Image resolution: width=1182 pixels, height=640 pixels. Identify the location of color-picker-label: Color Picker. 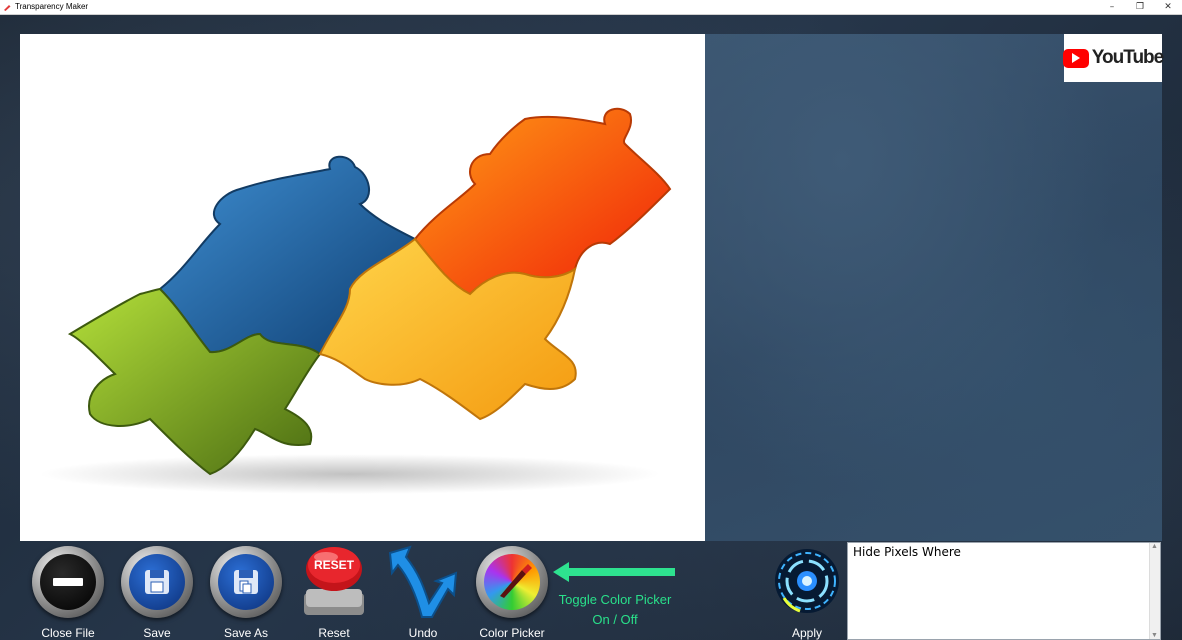
(512, 633).